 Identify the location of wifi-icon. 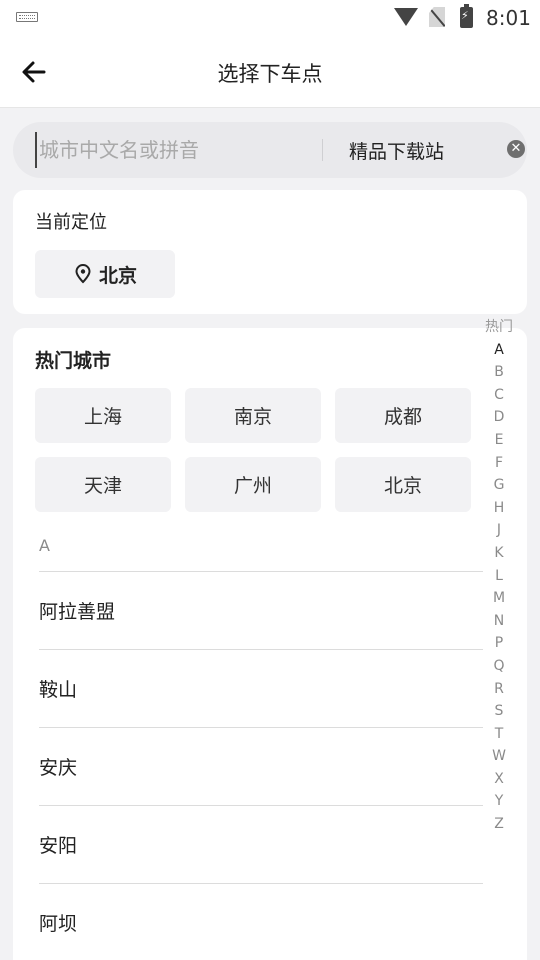
(406, 17).